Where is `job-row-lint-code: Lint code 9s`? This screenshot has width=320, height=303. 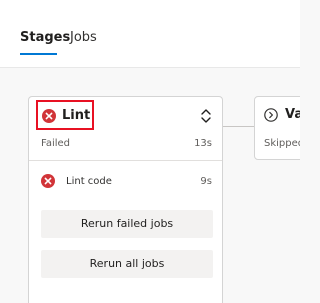 job-row-lint-code: Lint code 9s is located at coordinates (125, 181).